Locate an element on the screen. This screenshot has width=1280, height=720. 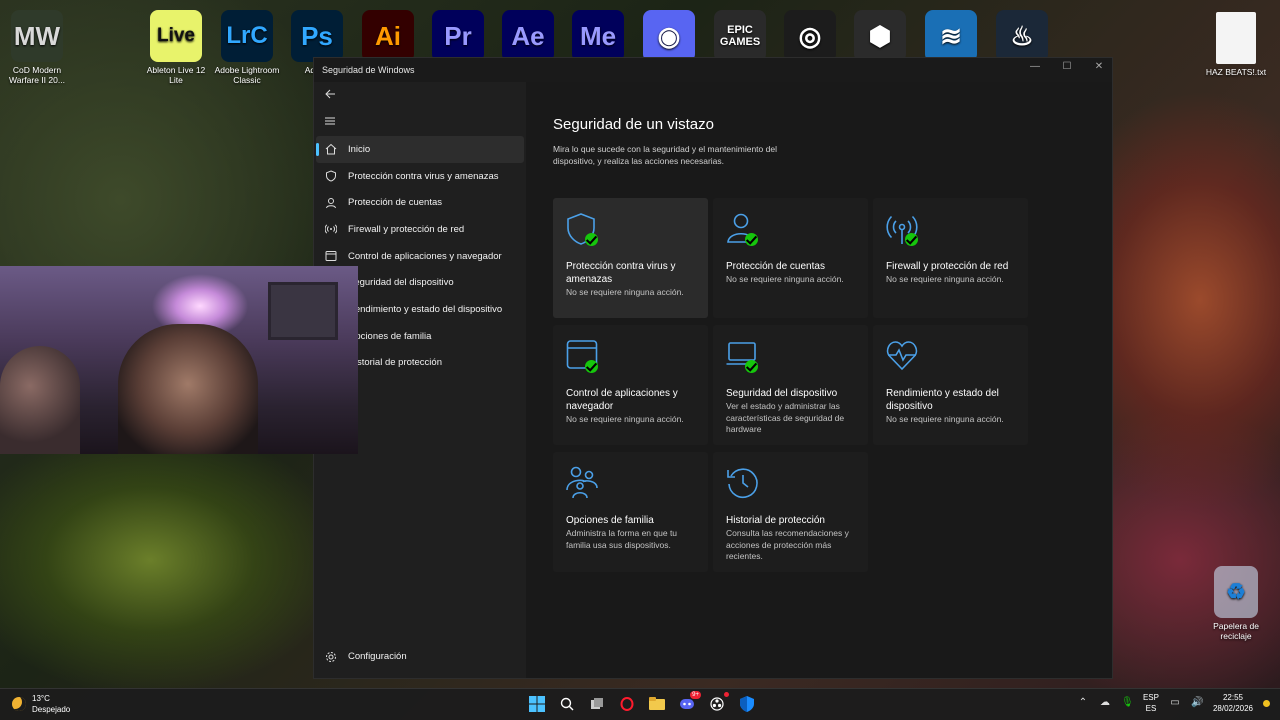
tile-title: Opciones de familia is located at coordinates (610, 520).